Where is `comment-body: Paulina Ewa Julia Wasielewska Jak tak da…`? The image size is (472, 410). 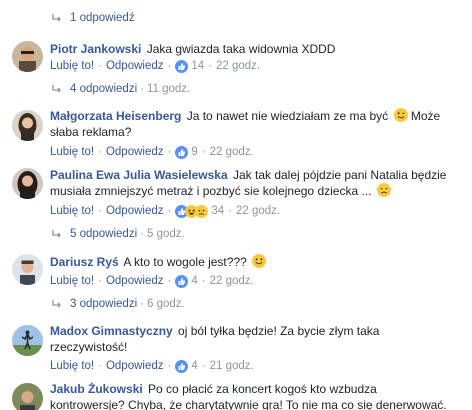 comment-body: Paulina Ewa Julia Wasielewska Jak tak da… is located at coordinates (258, 183).